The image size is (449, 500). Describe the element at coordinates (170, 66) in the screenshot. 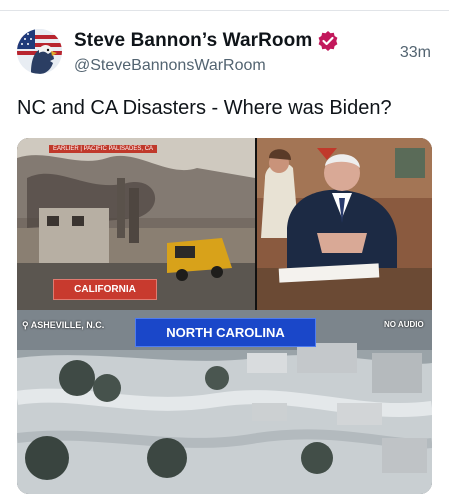

I see `author-handle: @SteveBannonsWarRoom` at that location.